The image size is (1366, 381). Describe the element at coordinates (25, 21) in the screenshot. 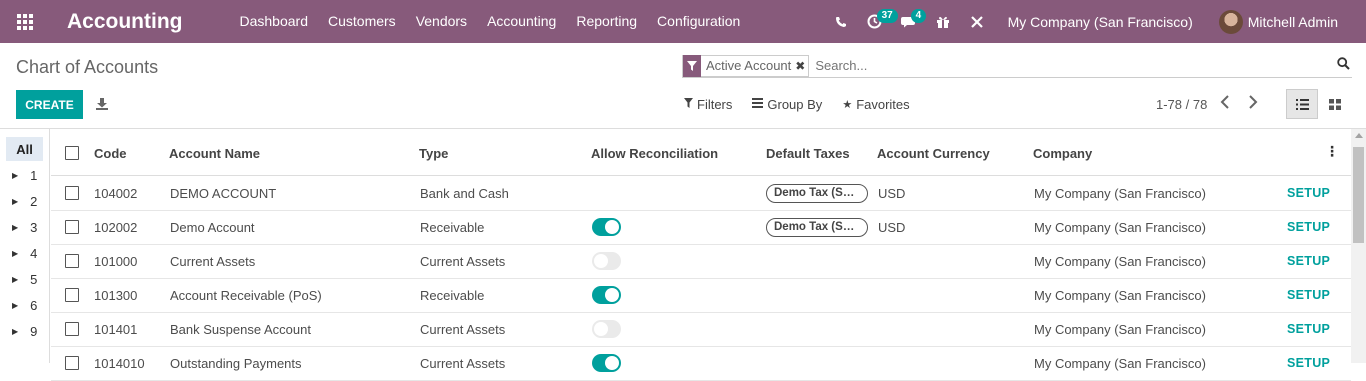

I see `apps-menu-icon` at that location.